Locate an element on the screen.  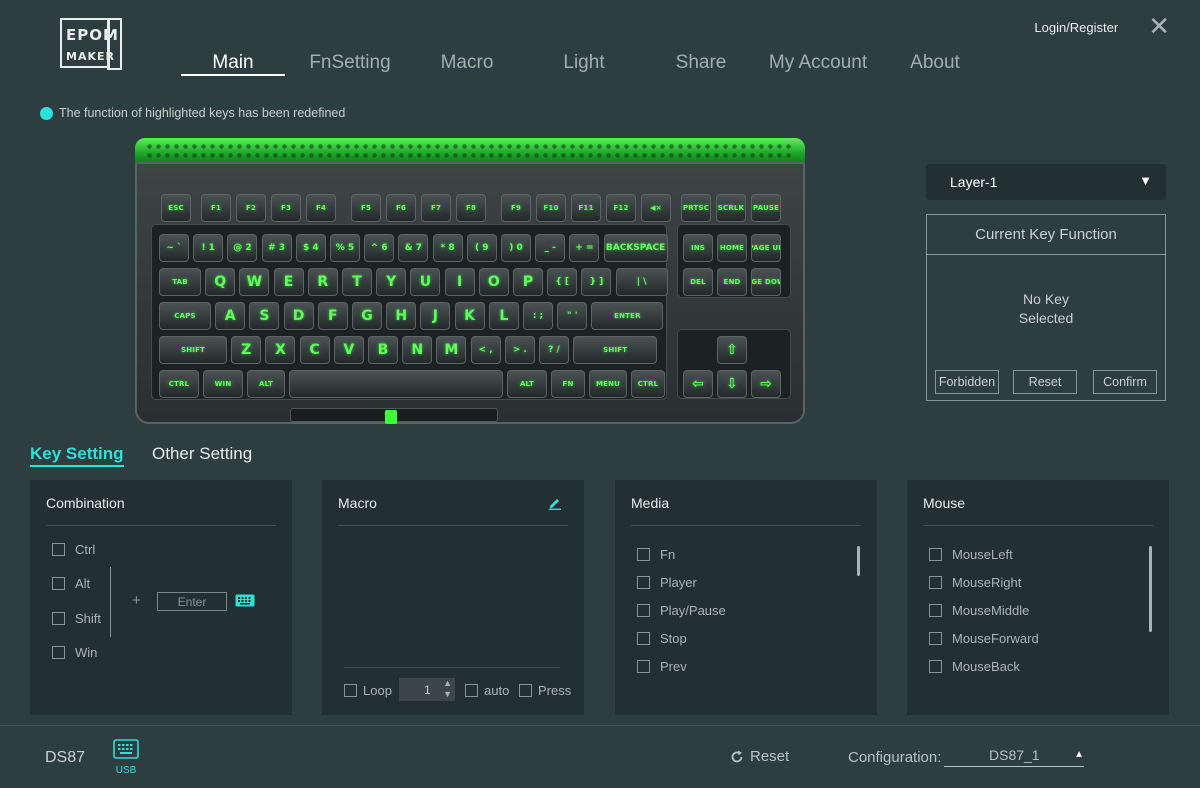
mouse-scrollbar is located at coordinates (1150, 589).